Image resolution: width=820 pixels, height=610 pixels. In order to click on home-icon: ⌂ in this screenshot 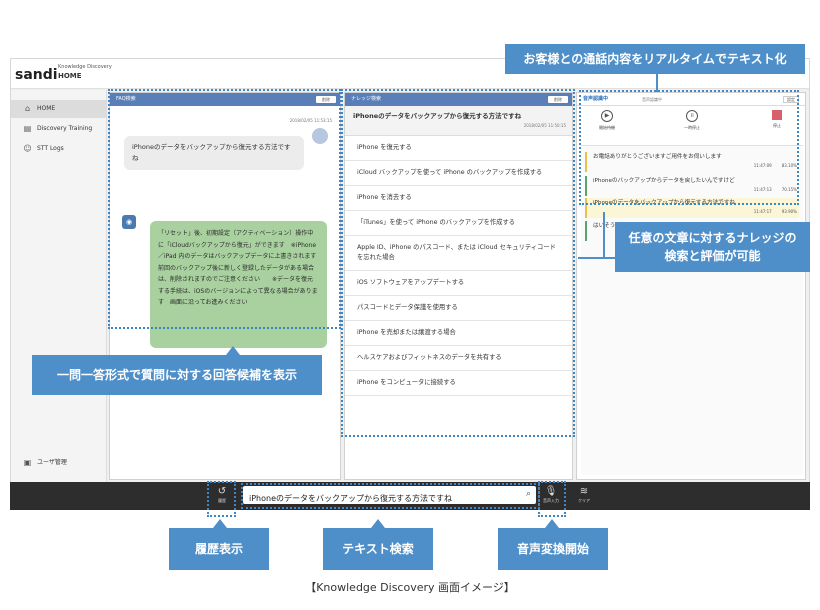, I will do `click(27, 108)`.